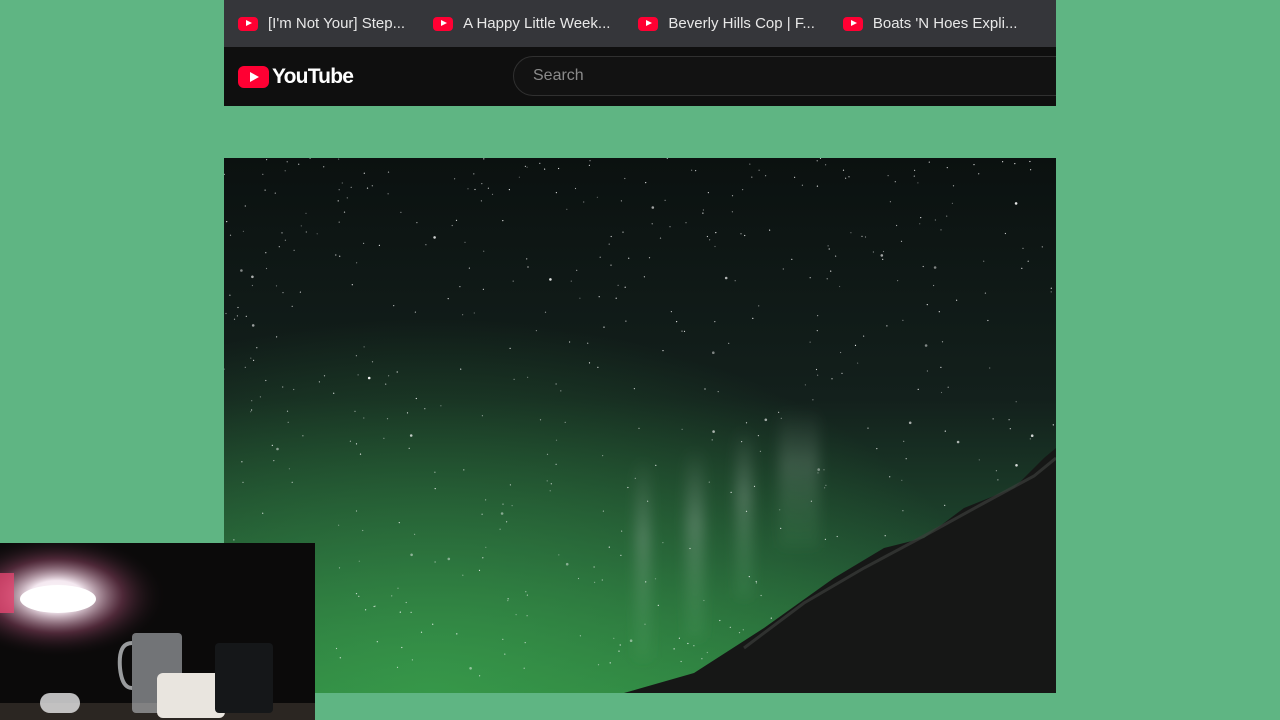  I want to click on youtube-logo: YouTube, so click(296, 76).